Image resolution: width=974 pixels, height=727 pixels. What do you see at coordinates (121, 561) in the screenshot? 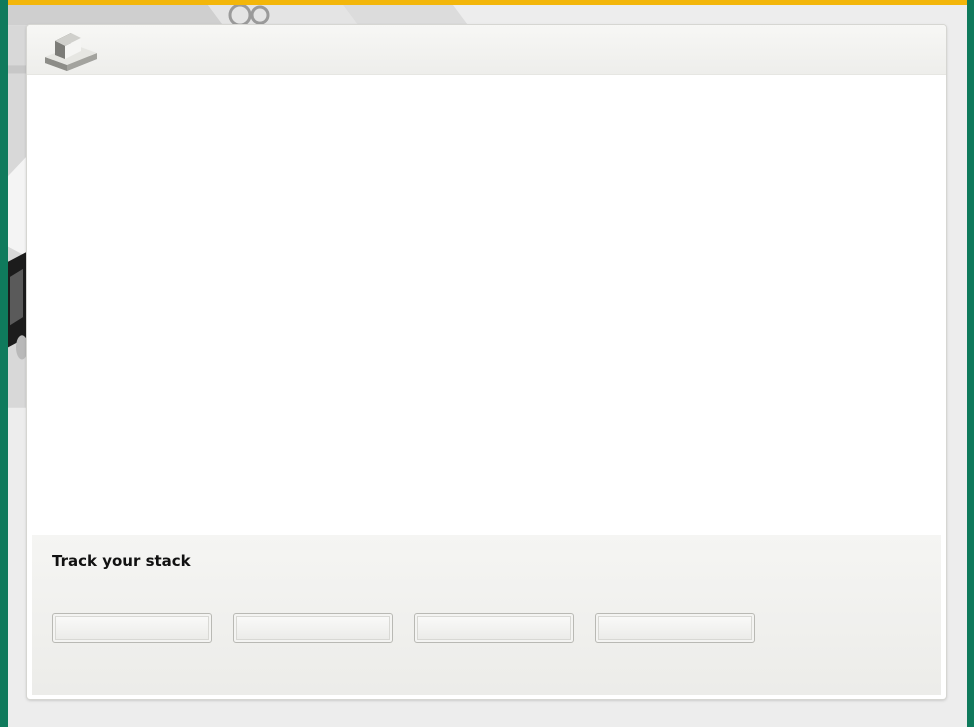
I see `track-stack-title: Track your stack` at bounding box center [121, 561].